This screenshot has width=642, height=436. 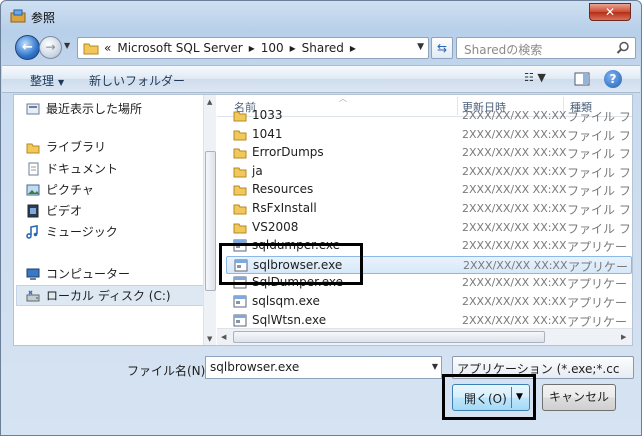 I want to click on file-name: ja, so click(x=257, y=170).